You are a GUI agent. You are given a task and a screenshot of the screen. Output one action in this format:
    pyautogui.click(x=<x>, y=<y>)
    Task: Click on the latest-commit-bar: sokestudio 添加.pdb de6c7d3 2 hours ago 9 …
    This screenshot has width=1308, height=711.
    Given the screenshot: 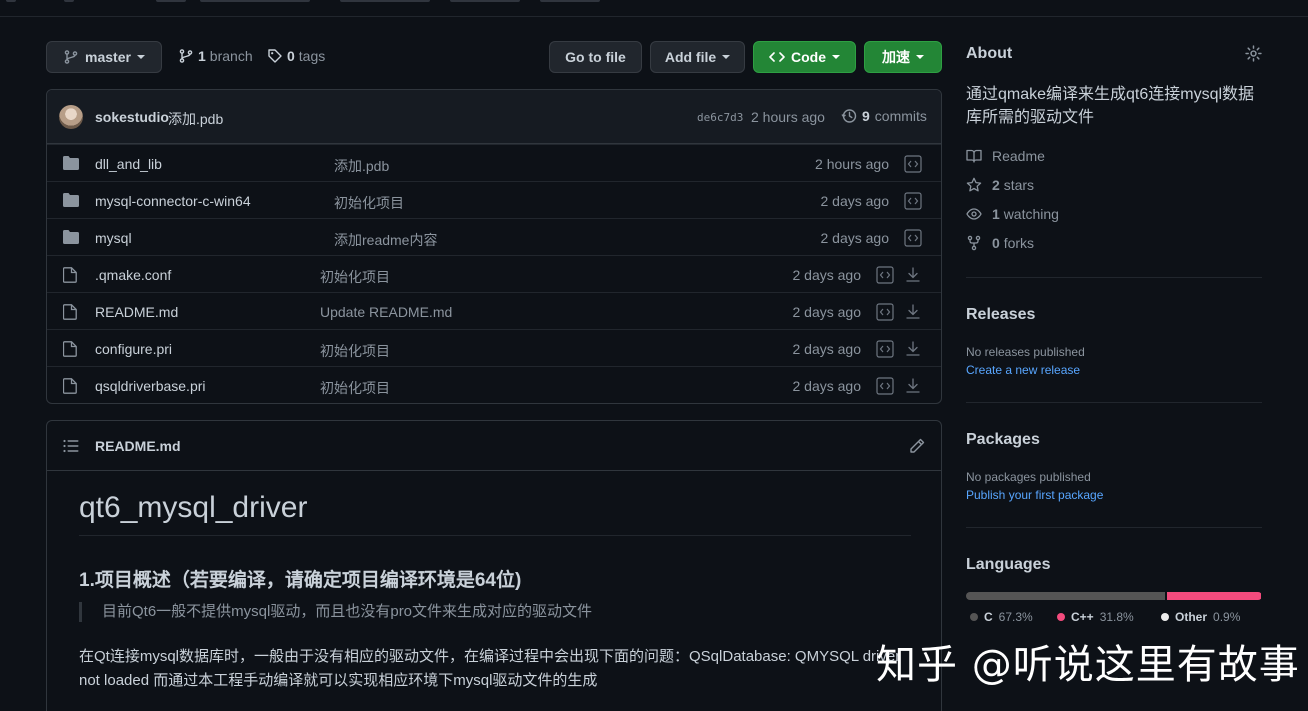 What is the action you would take?
    pyautogui.click(x=494, y=117)
    